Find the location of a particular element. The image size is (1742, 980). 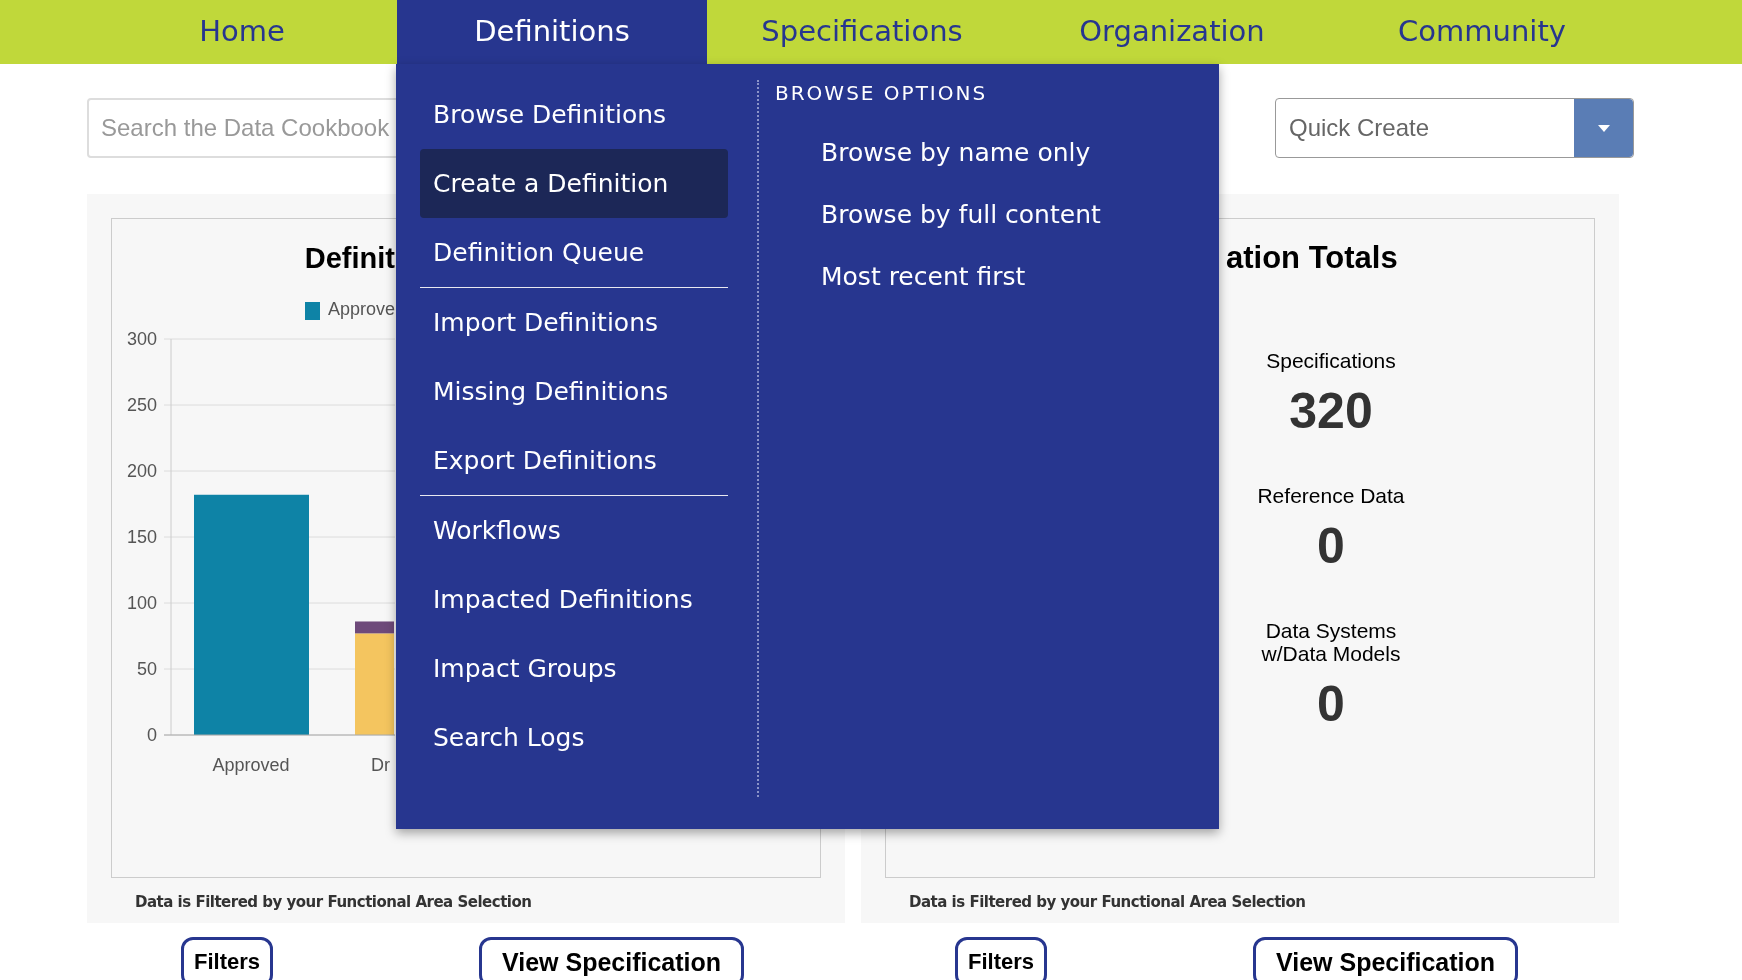

menu-section-heading: BROWSE OPTIONS is located at coordinates (882, 93).